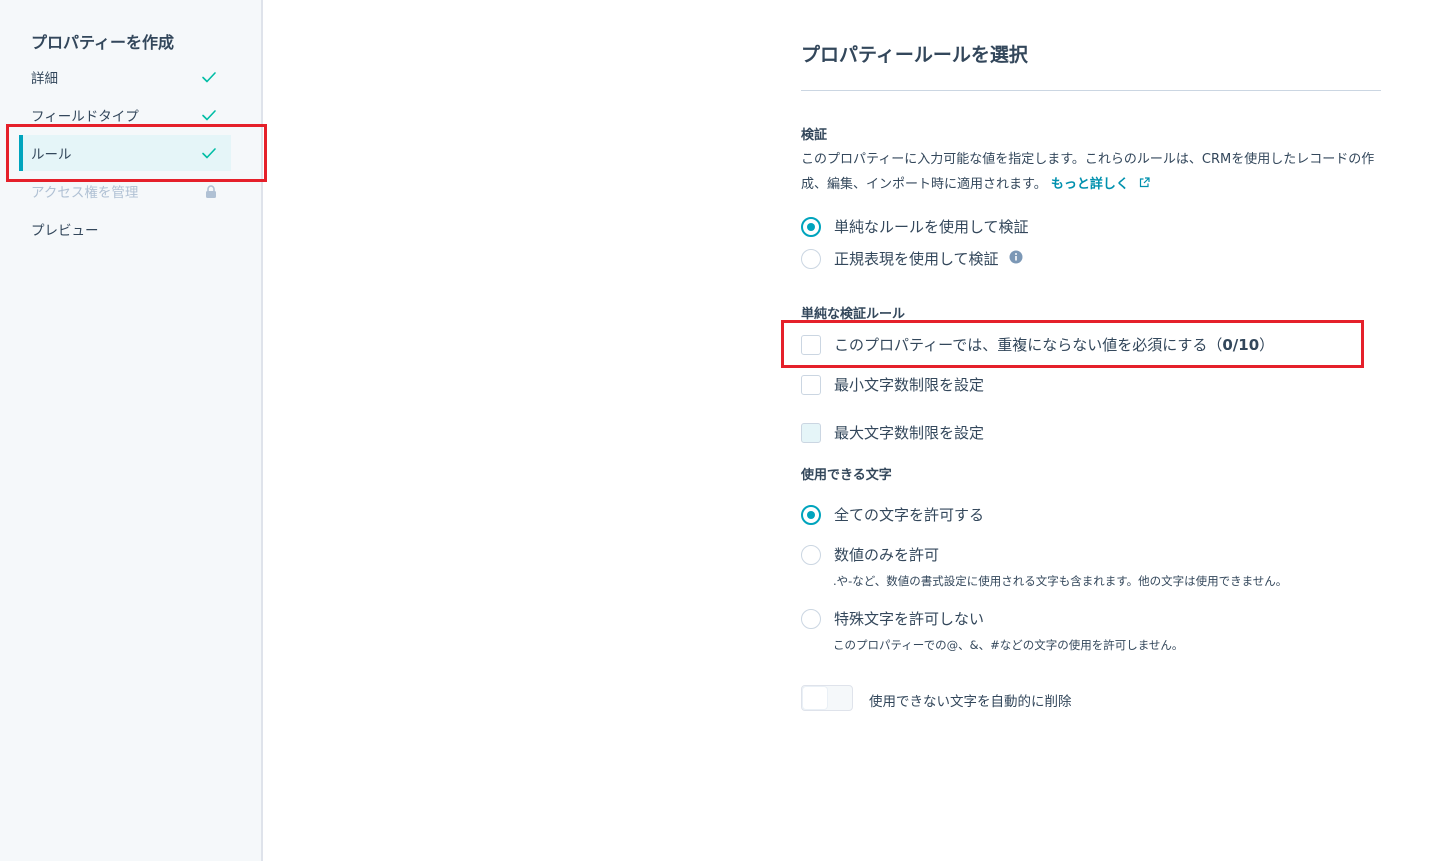 The image size is (1449, 861). I want to click on page-title: プロパティールールを選択, so click(914, 55).